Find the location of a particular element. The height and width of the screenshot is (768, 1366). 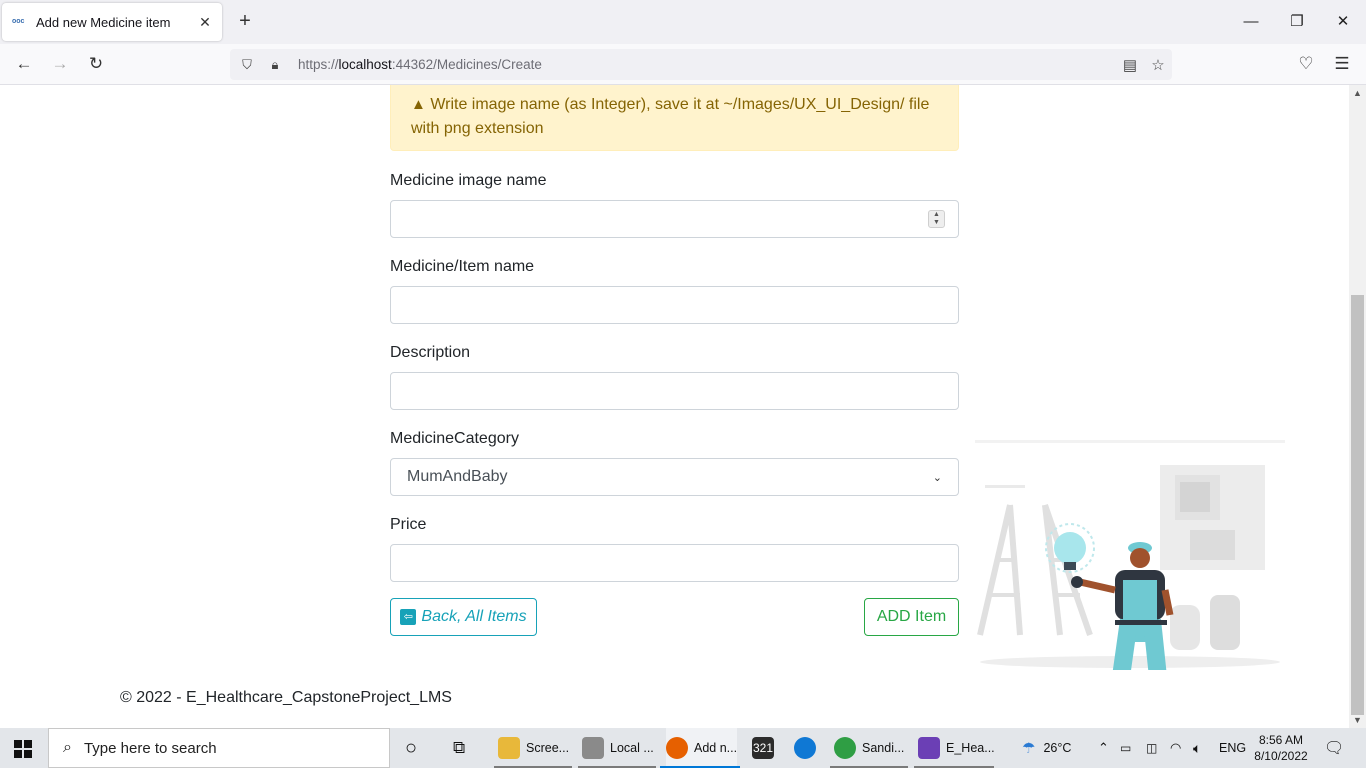

weather-widget: ☂ 26°C is located at coordinates (1046, 748).